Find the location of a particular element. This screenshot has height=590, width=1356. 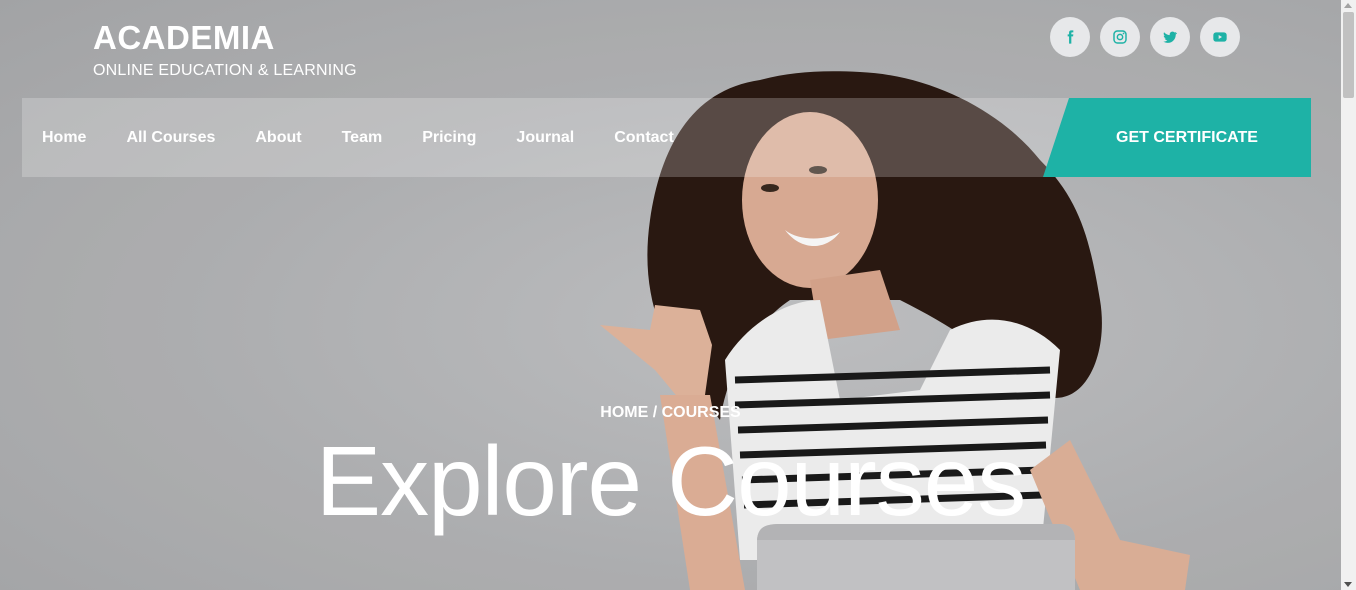

twitter-link is located at coordinates (1170, 37).